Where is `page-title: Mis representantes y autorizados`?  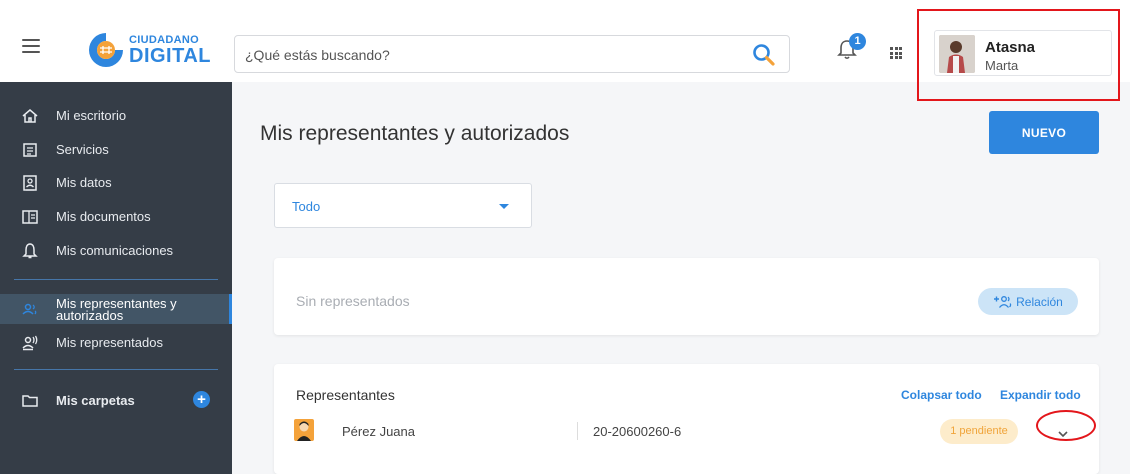 page-title: Mis representantes y autorizados is located at coordinates (415, 133).